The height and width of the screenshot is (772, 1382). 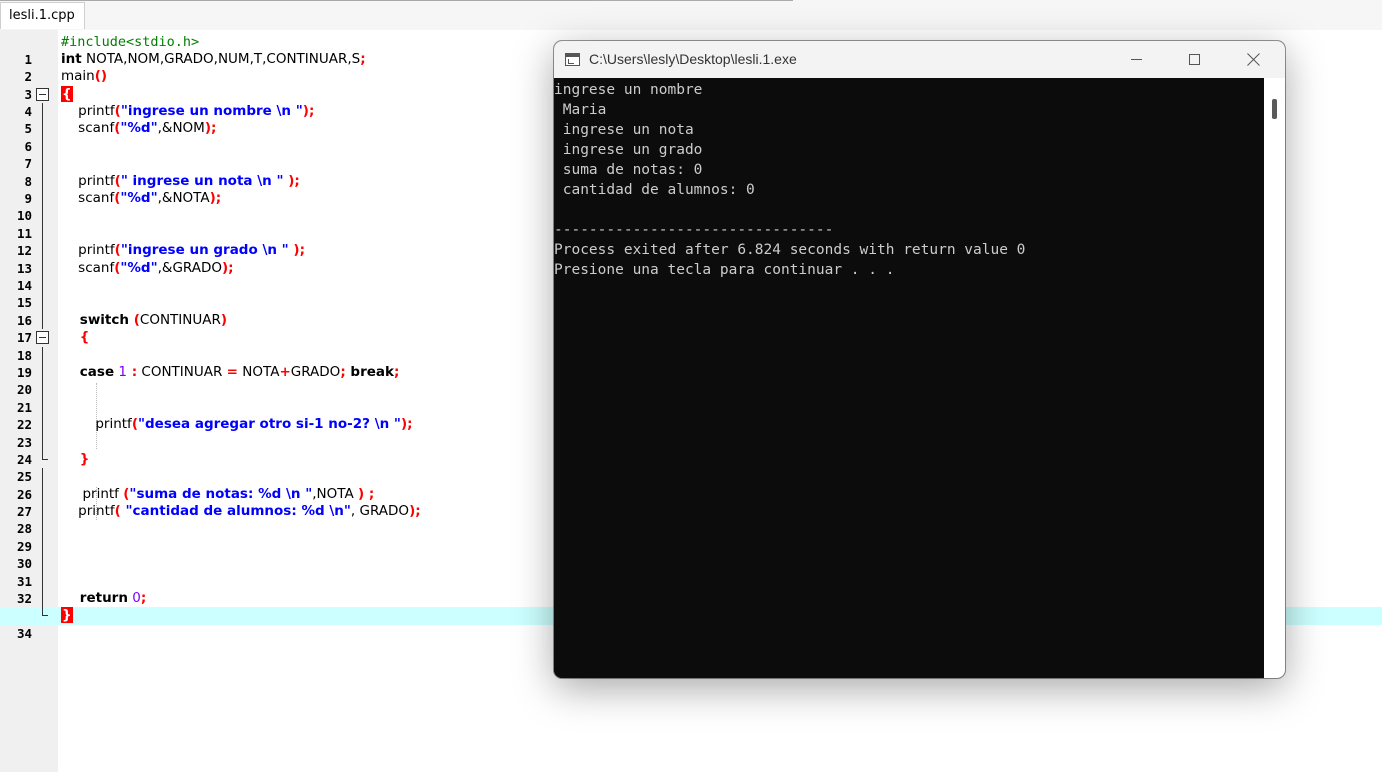 I want to click on console-title: C:\Users\lesly\Desktop\lesli.1.exe, so click(x=693, y=59).